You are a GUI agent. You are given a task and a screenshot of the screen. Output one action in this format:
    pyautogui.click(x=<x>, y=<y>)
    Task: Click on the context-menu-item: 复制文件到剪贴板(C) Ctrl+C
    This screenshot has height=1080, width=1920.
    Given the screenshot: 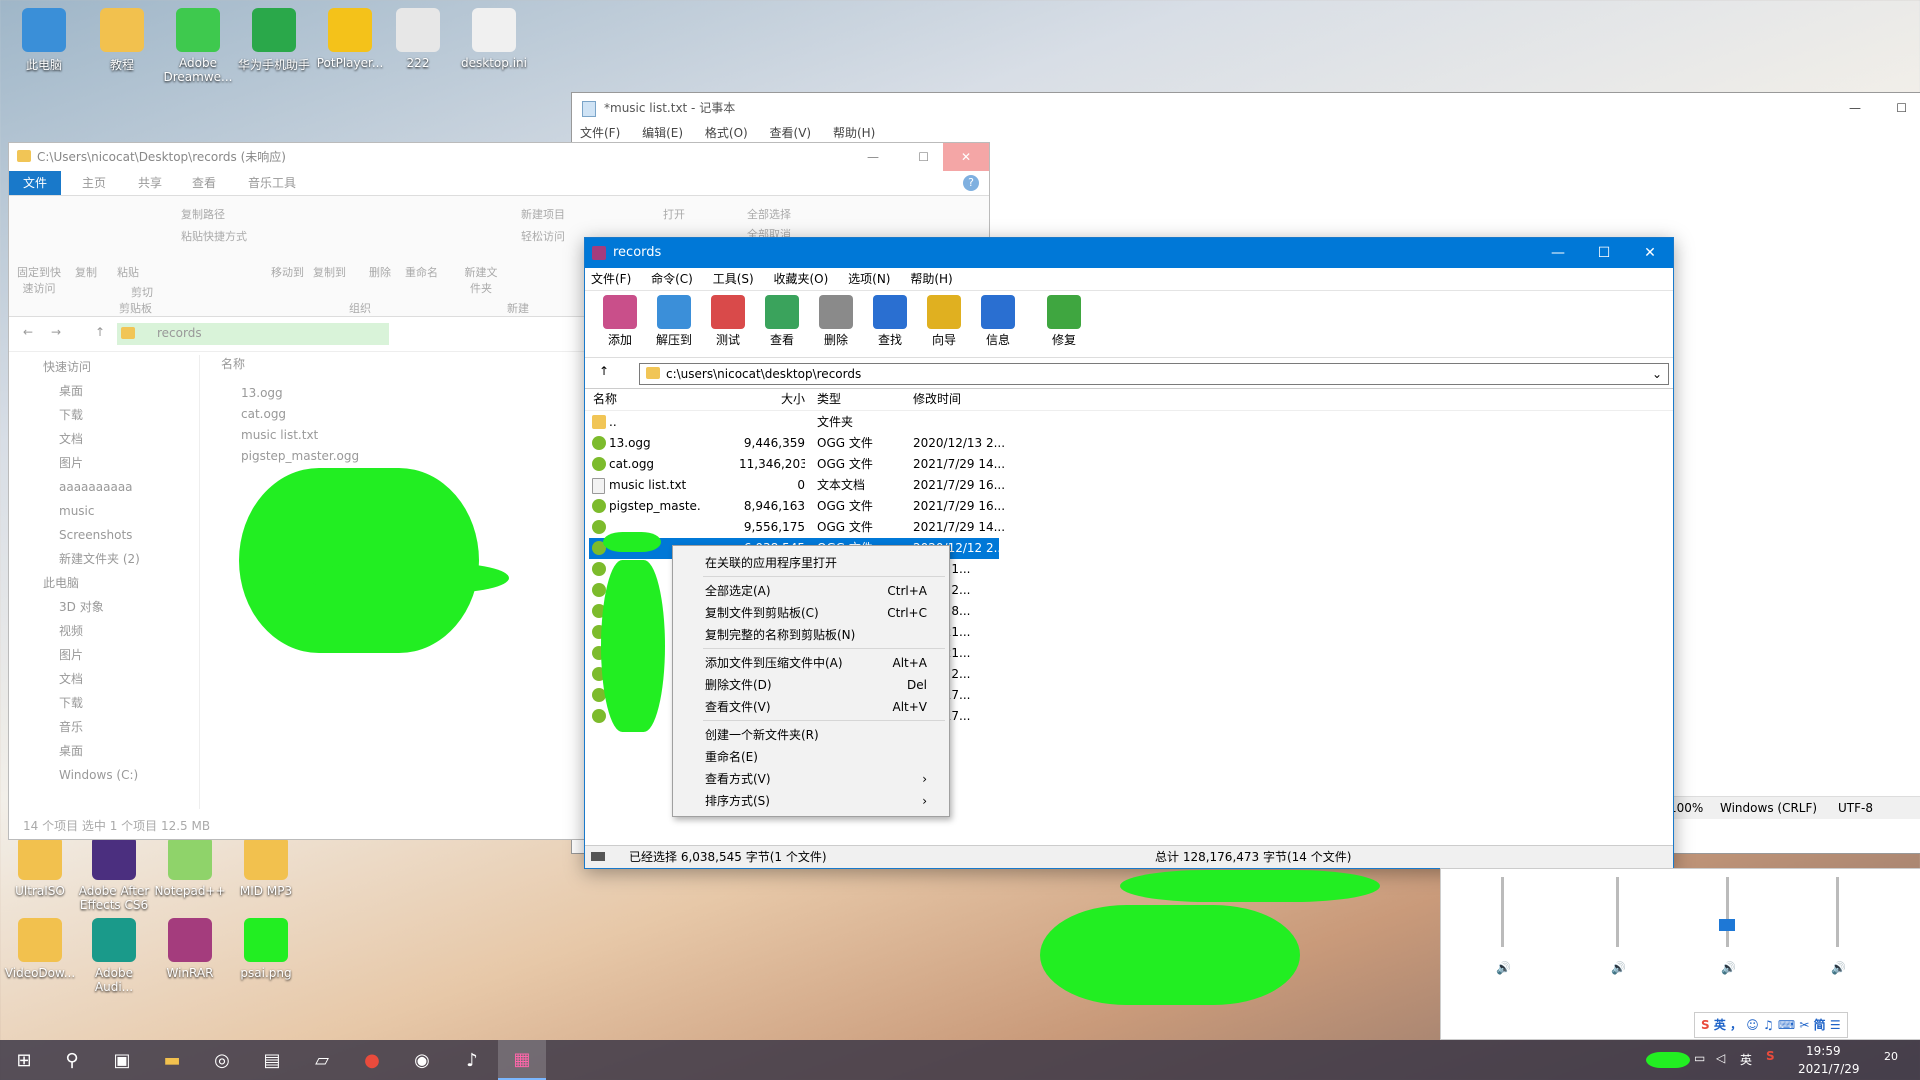 What is the action you would take?
    pyautogui.click(x=811, y=613)
    